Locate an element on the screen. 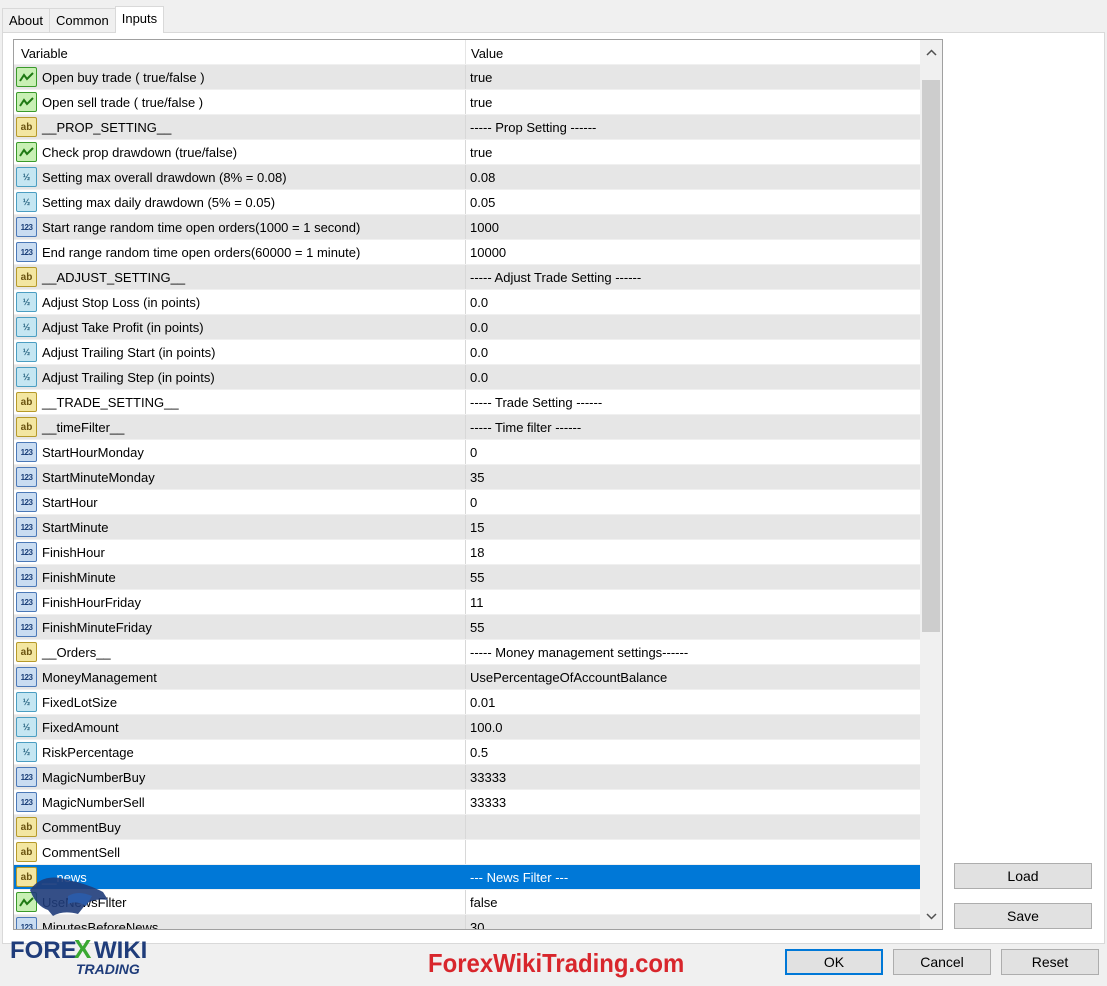 This screenshot has height=986, width=1107. table-row: 123 FinishMinute 55 is located at coordinates (467, 577).